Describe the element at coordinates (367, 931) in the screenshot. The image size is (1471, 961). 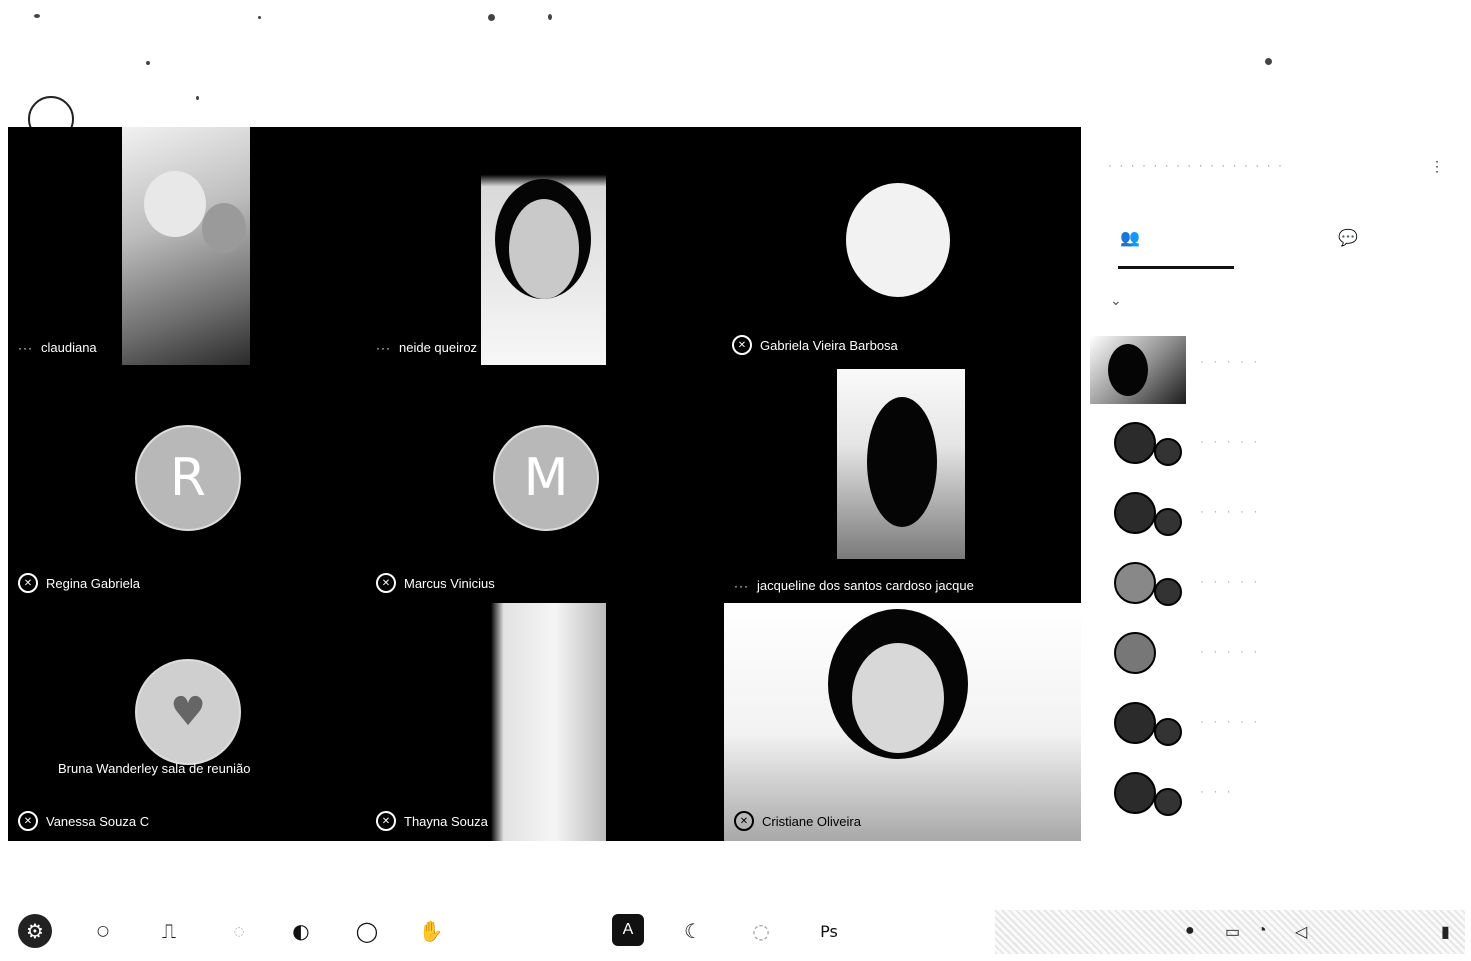
I see `chat-app-icon: ◯` at that location.